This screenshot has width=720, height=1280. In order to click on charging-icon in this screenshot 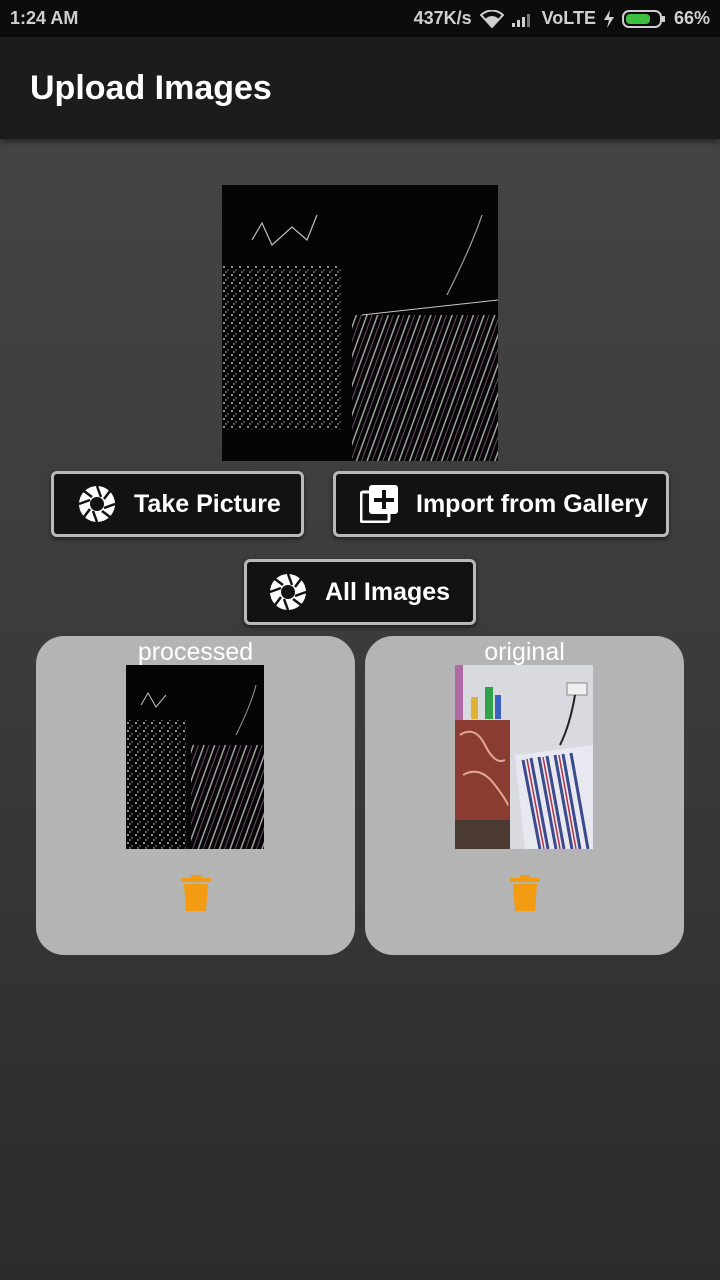, I will do `click(608, 18)`.